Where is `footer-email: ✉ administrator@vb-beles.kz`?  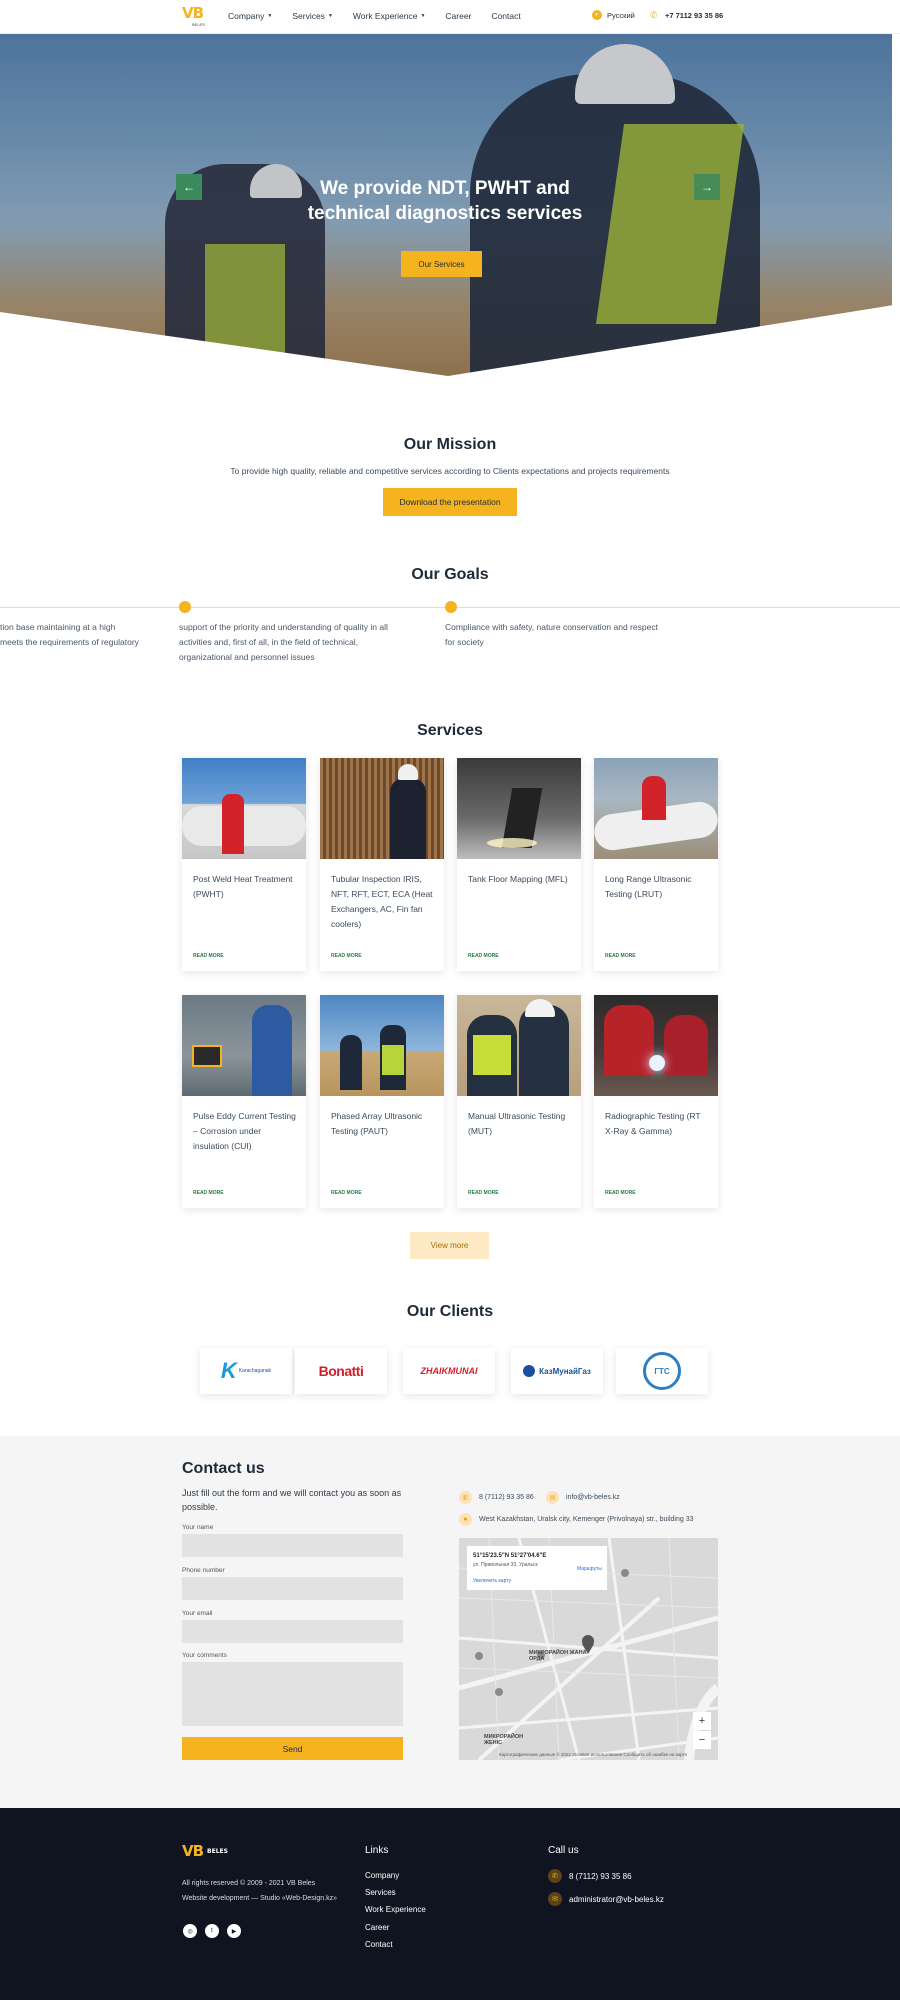 footer-email: ✉ administrator@vb-beles.kz is located at coordinates (606, 1899).